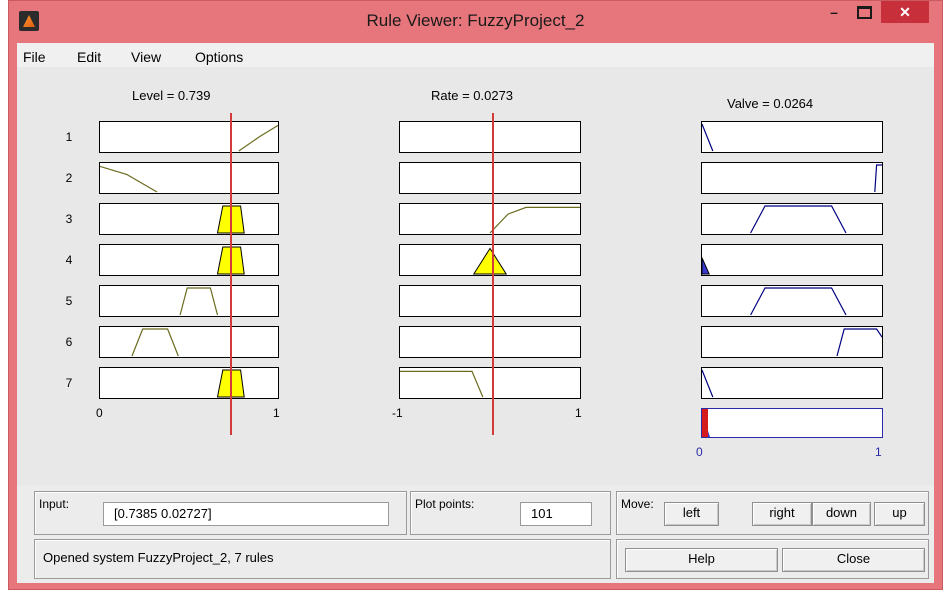 This screenshot has width=946, height=597. What do you see at coordinates (510, 513) in the screenshot?
I see `plot-points-frame: Plot points: 101` at bounding box center [510, 513].